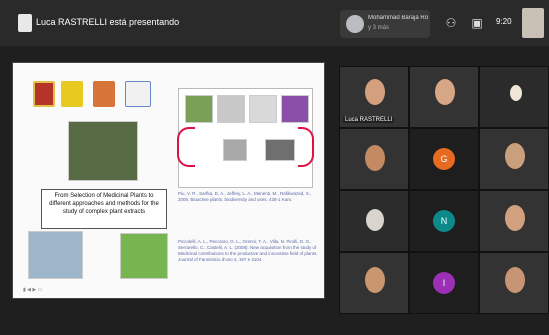 This screenshot has height=335, width=549. Describe the element at coordinates (263, 109) in the screenshot. I see `diagram-equipment-photo` at that location.